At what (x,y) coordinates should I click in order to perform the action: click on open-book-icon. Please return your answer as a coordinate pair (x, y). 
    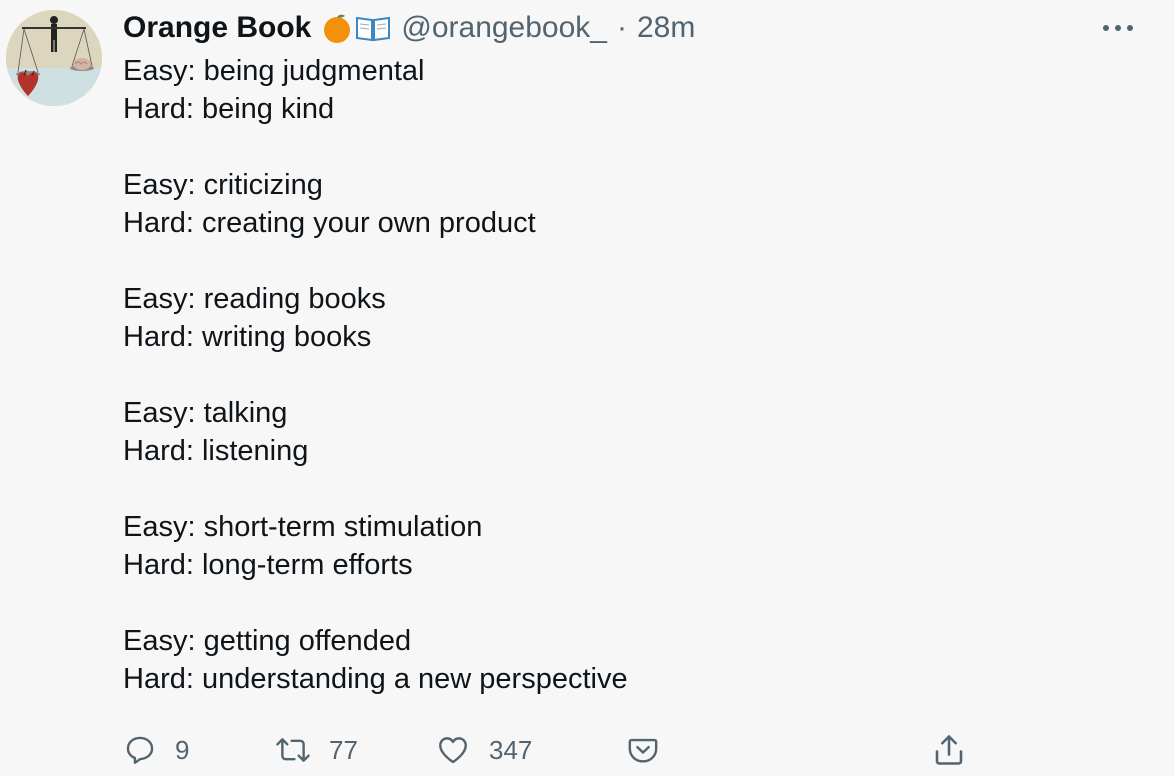
    Looking at the image, I should click on (373, 29).